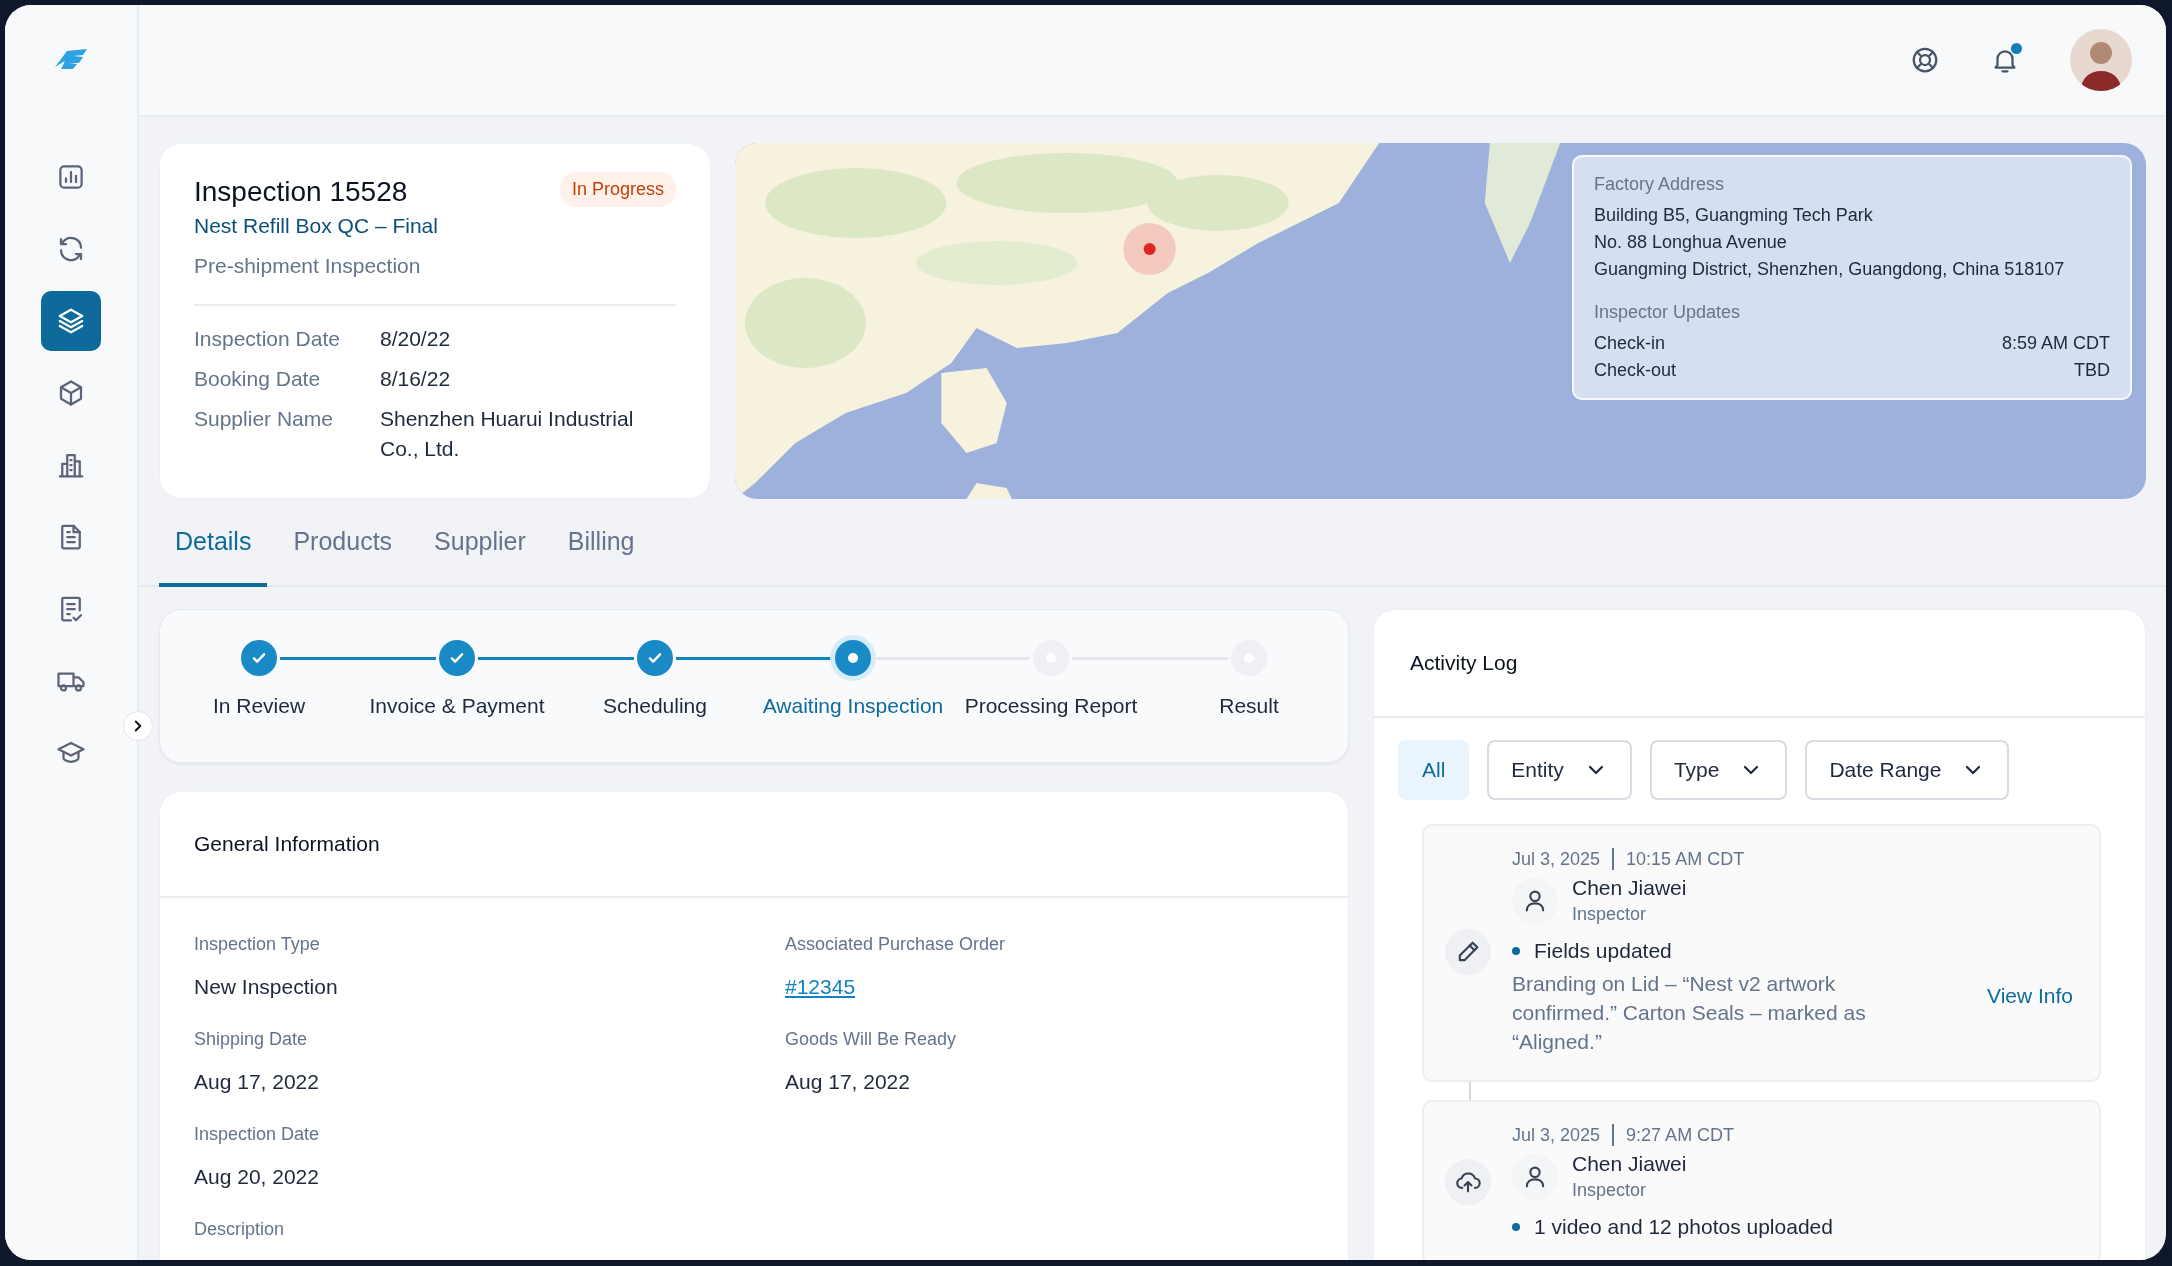  What do you see at coordinates (416, 339) in the screenshot?
I see `field-value: 8/20/22` at bounding box center [416, 339].